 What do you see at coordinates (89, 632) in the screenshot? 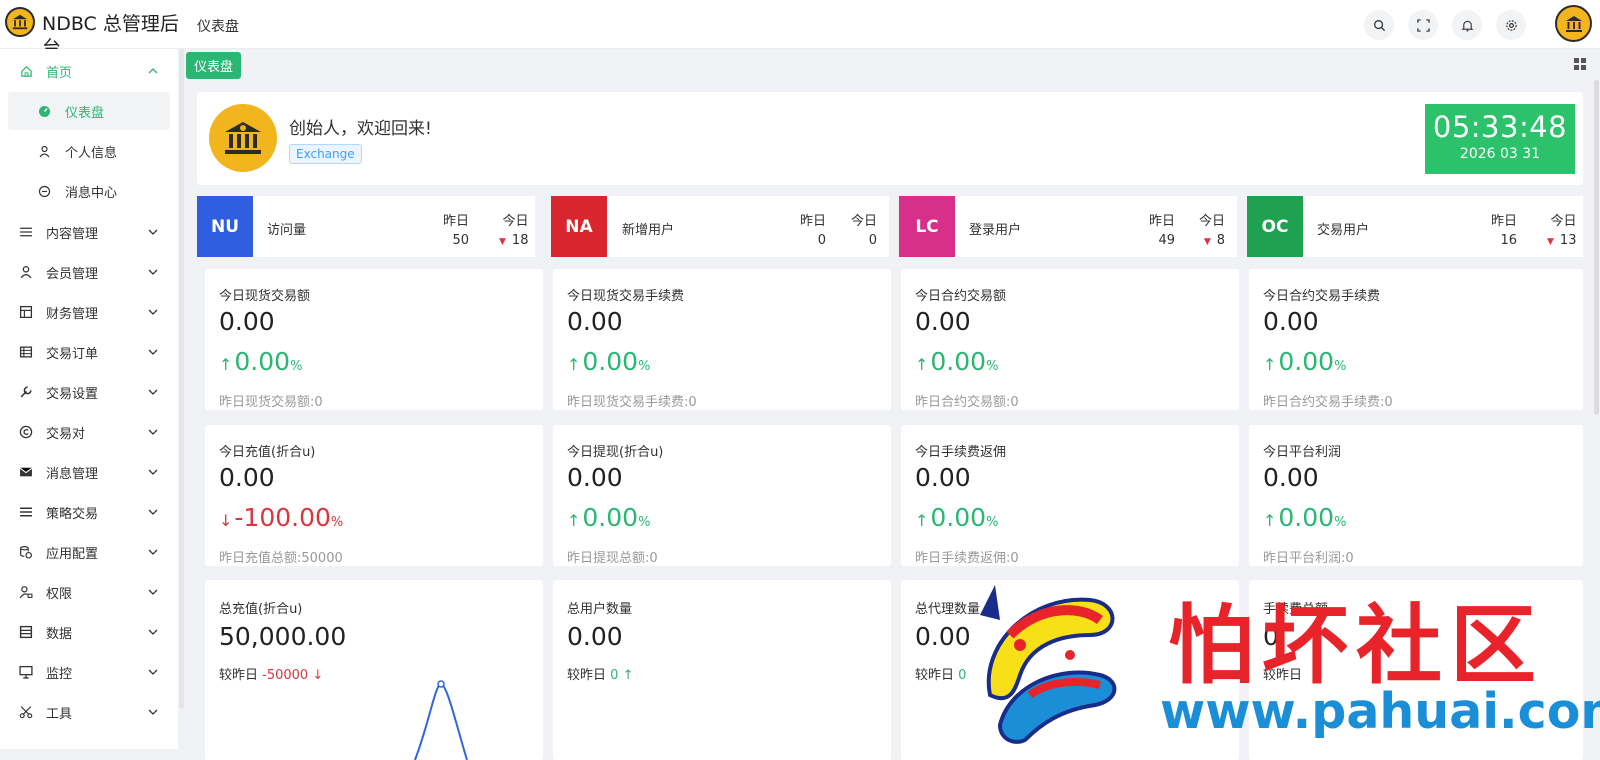
I see `sidebar-item-data: 数据` at bounding box center [89, 632].